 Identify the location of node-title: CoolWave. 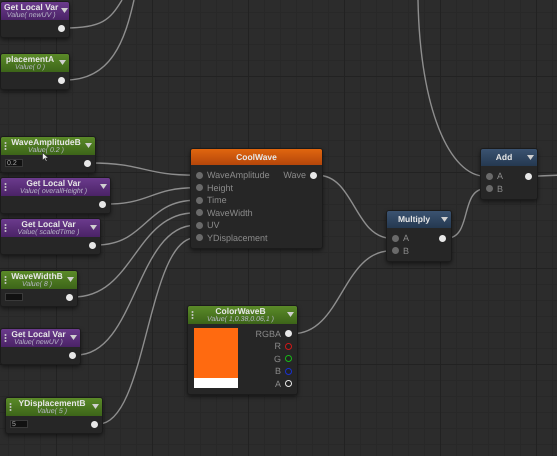
(256, 157).